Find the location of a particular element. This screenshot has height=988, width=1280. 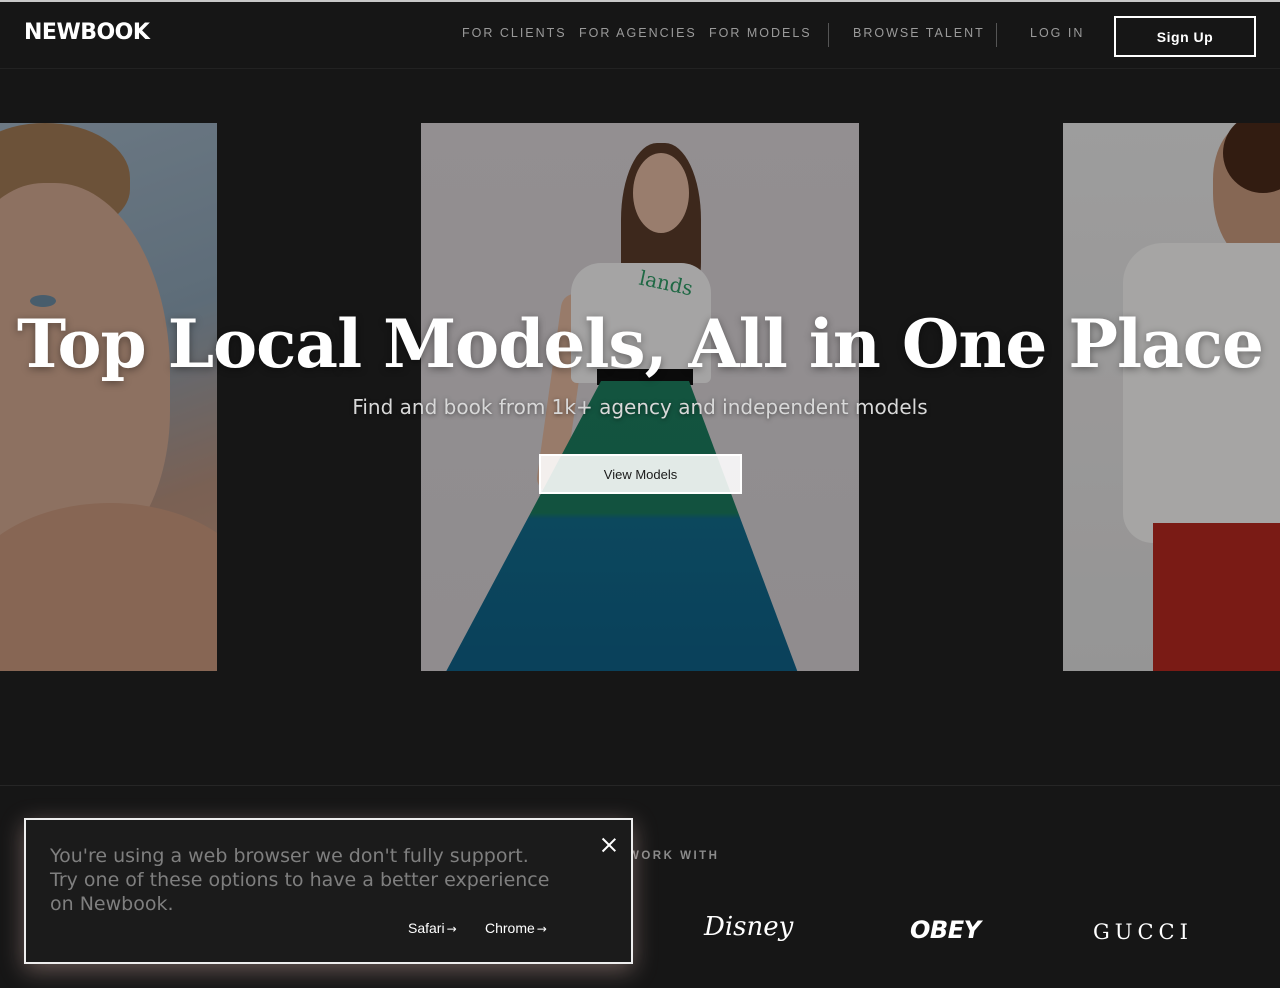

close-icon is located at coordinates (609, 845).